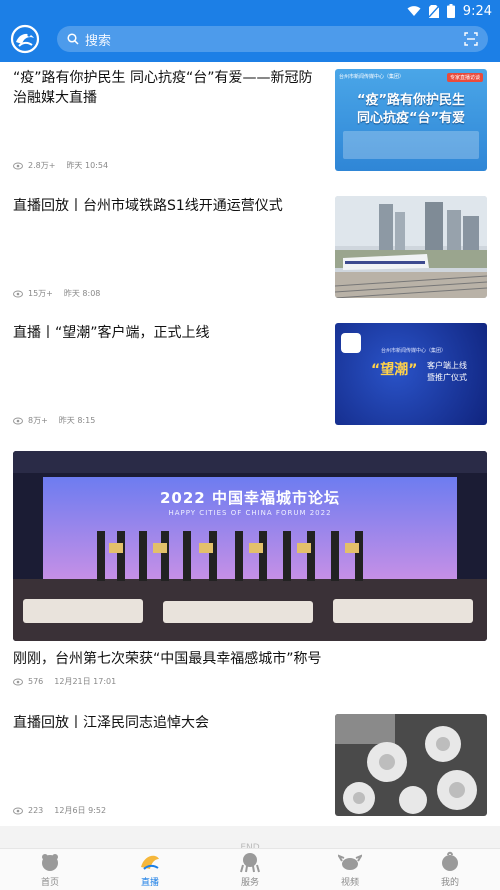  What do you see at coordinates (449, 883) in the screenshot?
I see `nav-label: 我的` at bounding box center [449, 883].